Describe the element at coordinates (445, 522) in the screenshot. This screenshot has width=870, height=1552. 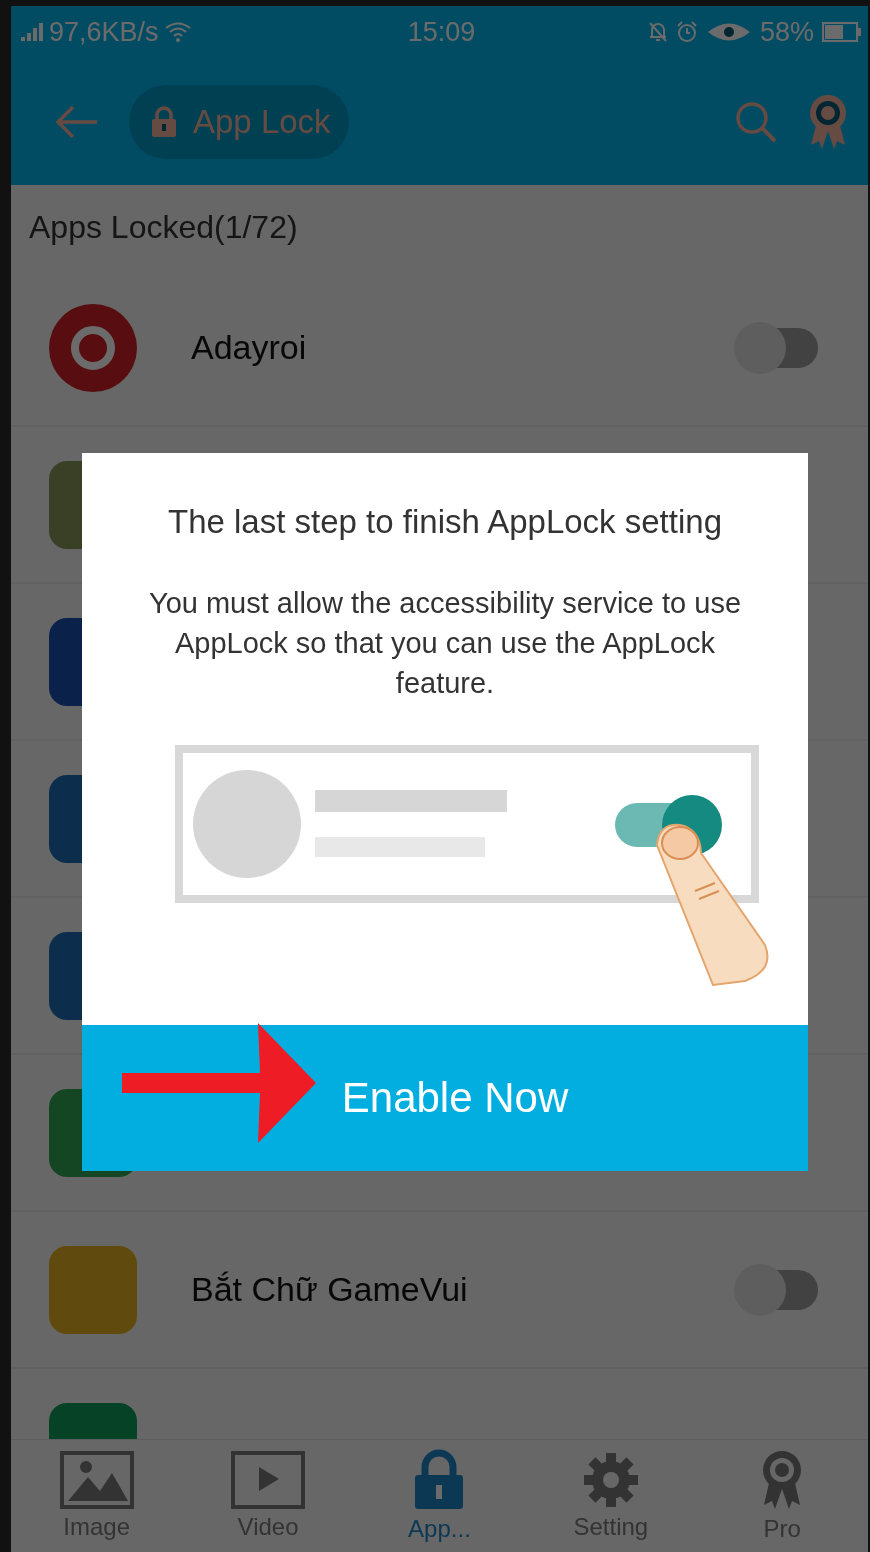
I see `dialog-title: The last step to finish AppLock setting` at that location.